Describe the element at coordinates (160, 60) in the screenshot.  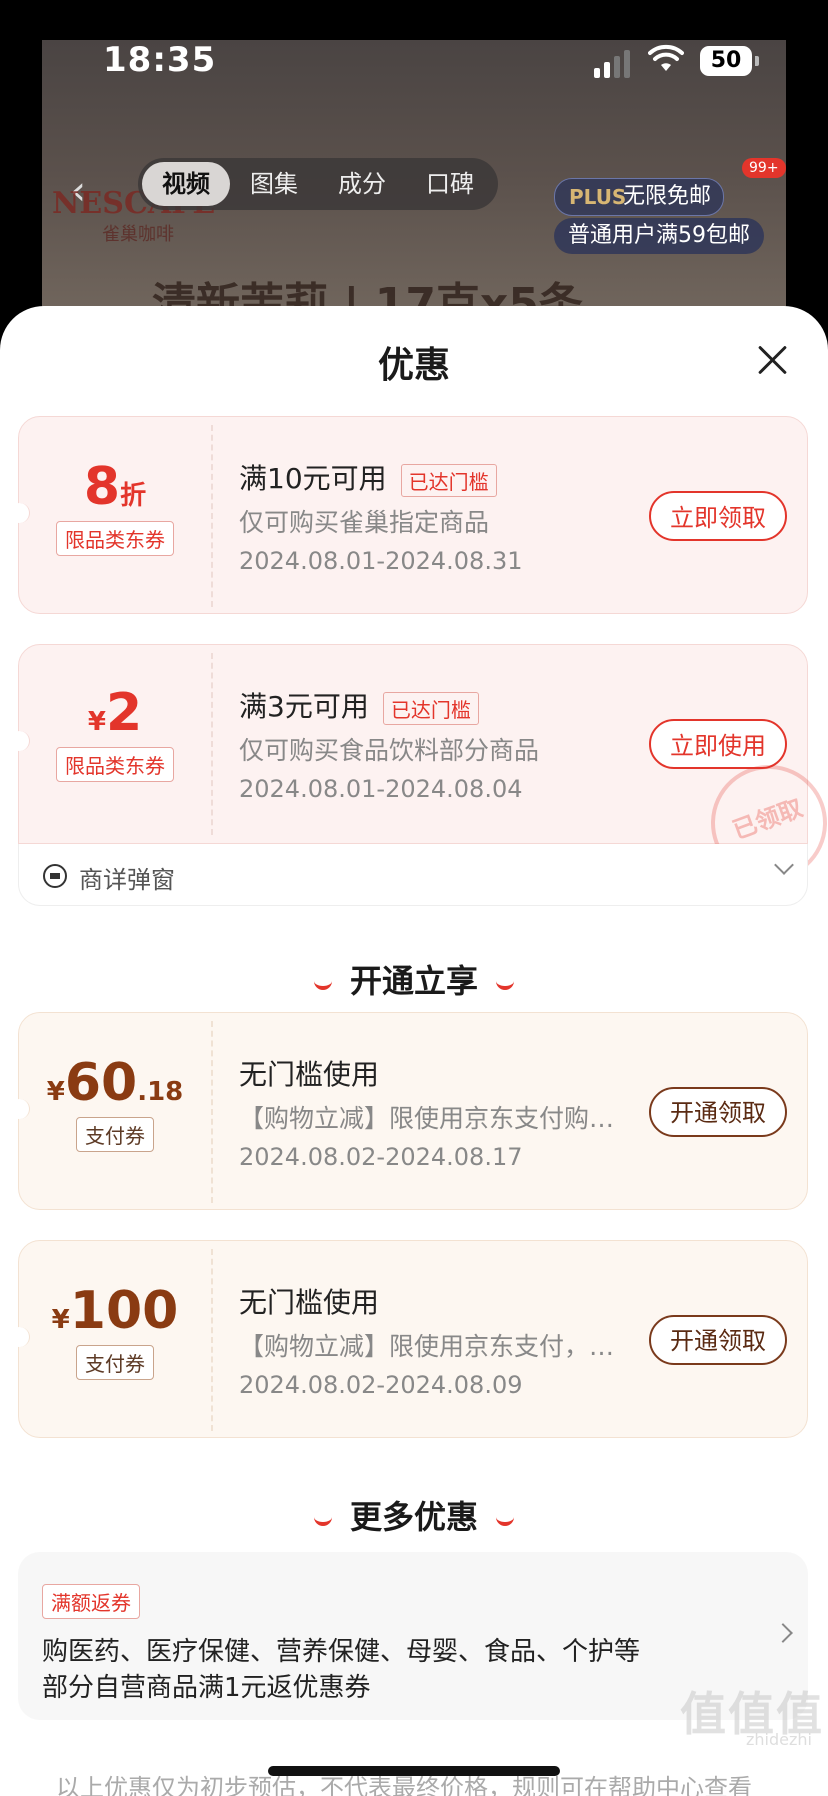
I see `status-time: 18:35` at that location.